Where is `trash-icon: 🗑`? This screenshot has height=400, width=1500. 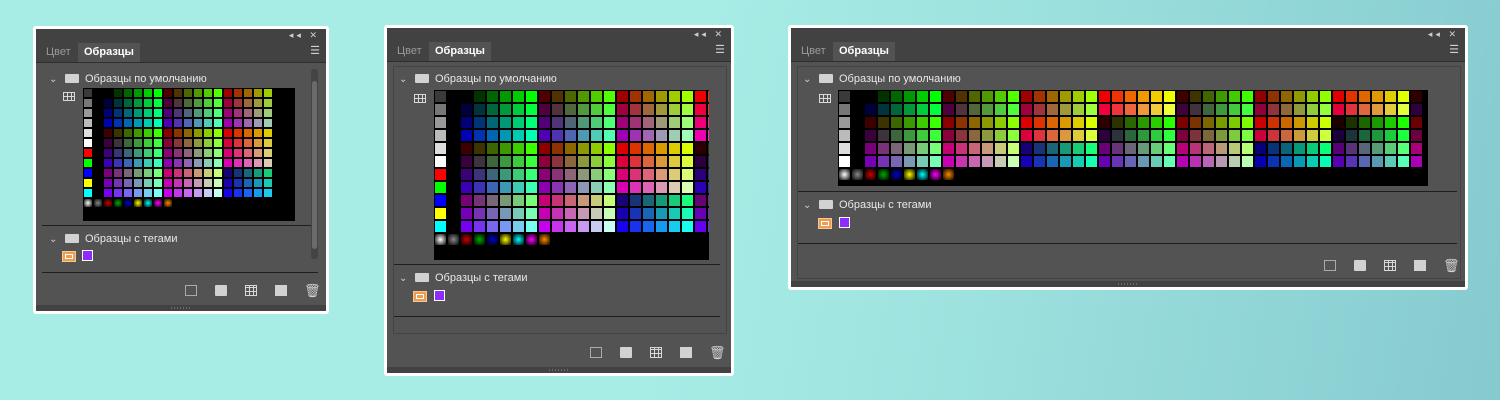 trash-icon: 🗑 is located at coordinates (312, 290).